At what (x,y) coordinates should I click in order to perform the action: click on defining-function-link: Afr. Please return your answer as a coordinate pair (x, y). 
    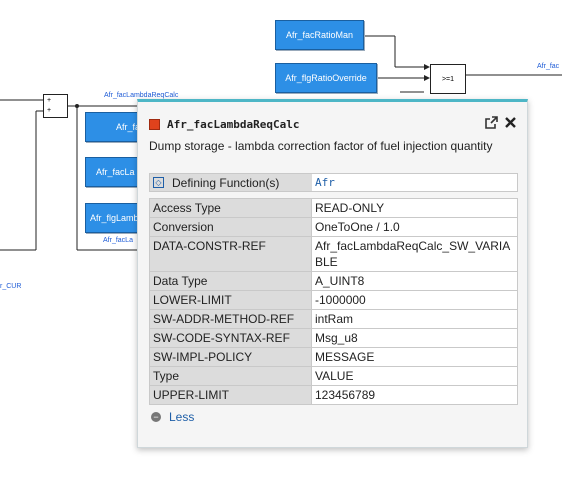
    Looking at the image, I should click on (414, 182).